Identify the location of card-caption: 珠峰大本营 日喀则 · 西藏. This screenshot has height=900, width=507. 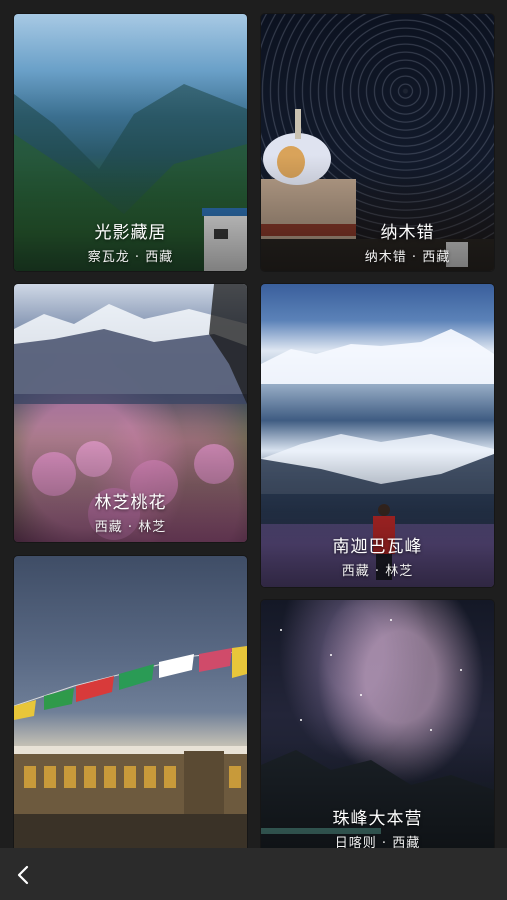
(377, 827).